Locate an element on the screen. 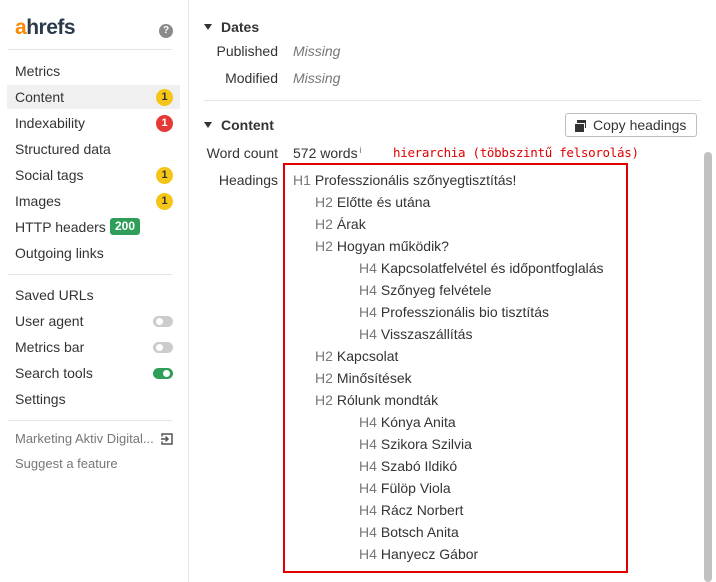  sidebar-item-search-tools: Search tools is located at coordinates (93, 373).